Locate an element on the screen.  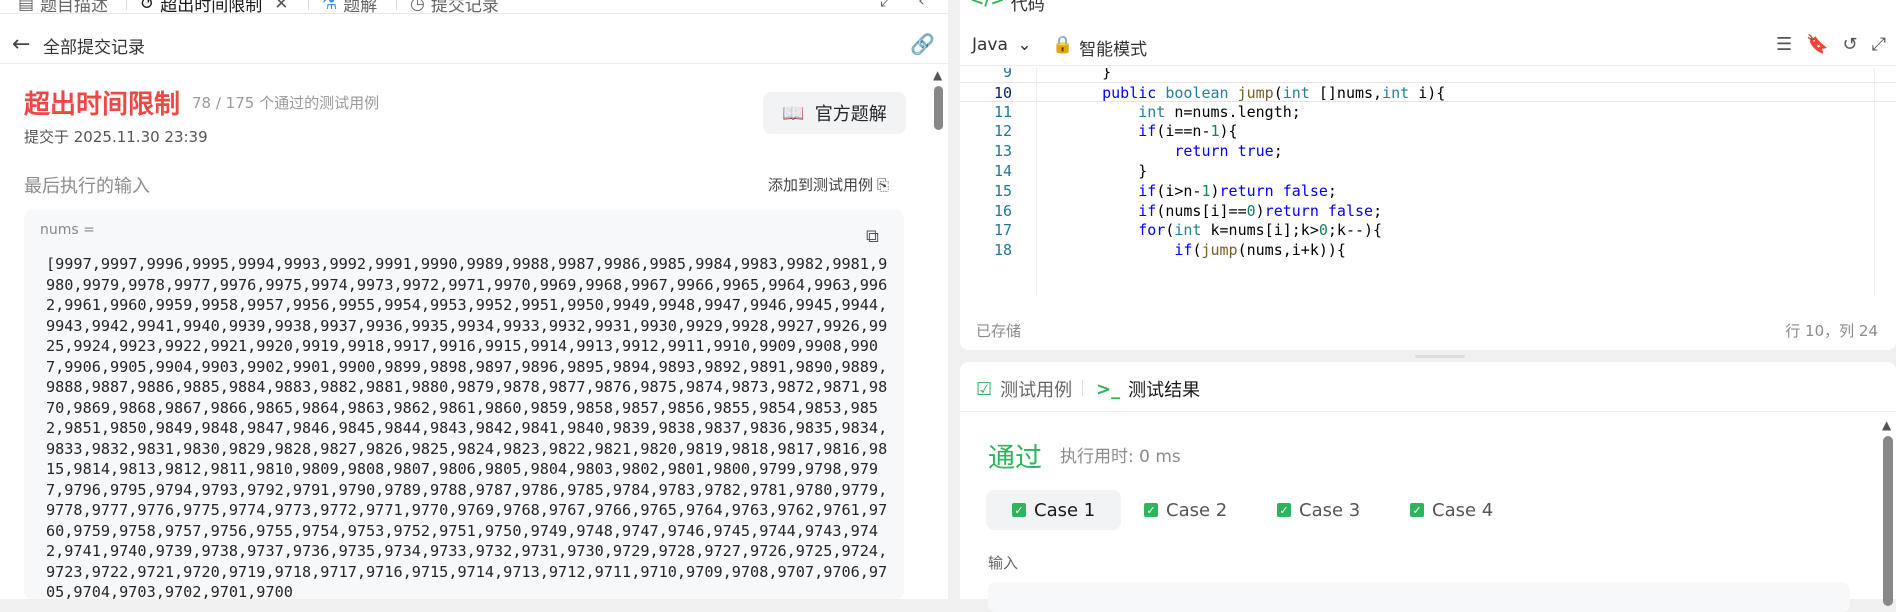
back-bar: ← 全部提交记录 🔗 is located at coordinates (474, 44).